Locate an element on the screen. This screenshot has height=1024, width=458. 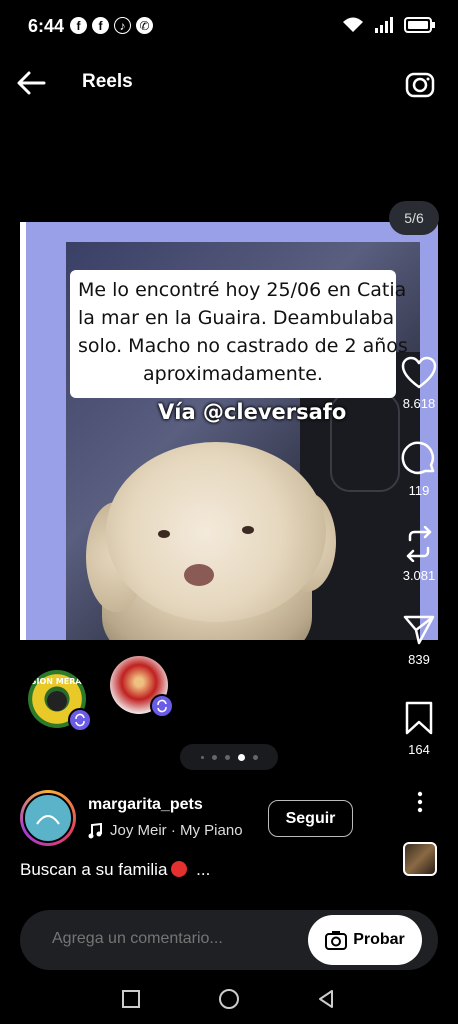
image-watermark: Vía @cleversafo is located at coordinates (252, 412).